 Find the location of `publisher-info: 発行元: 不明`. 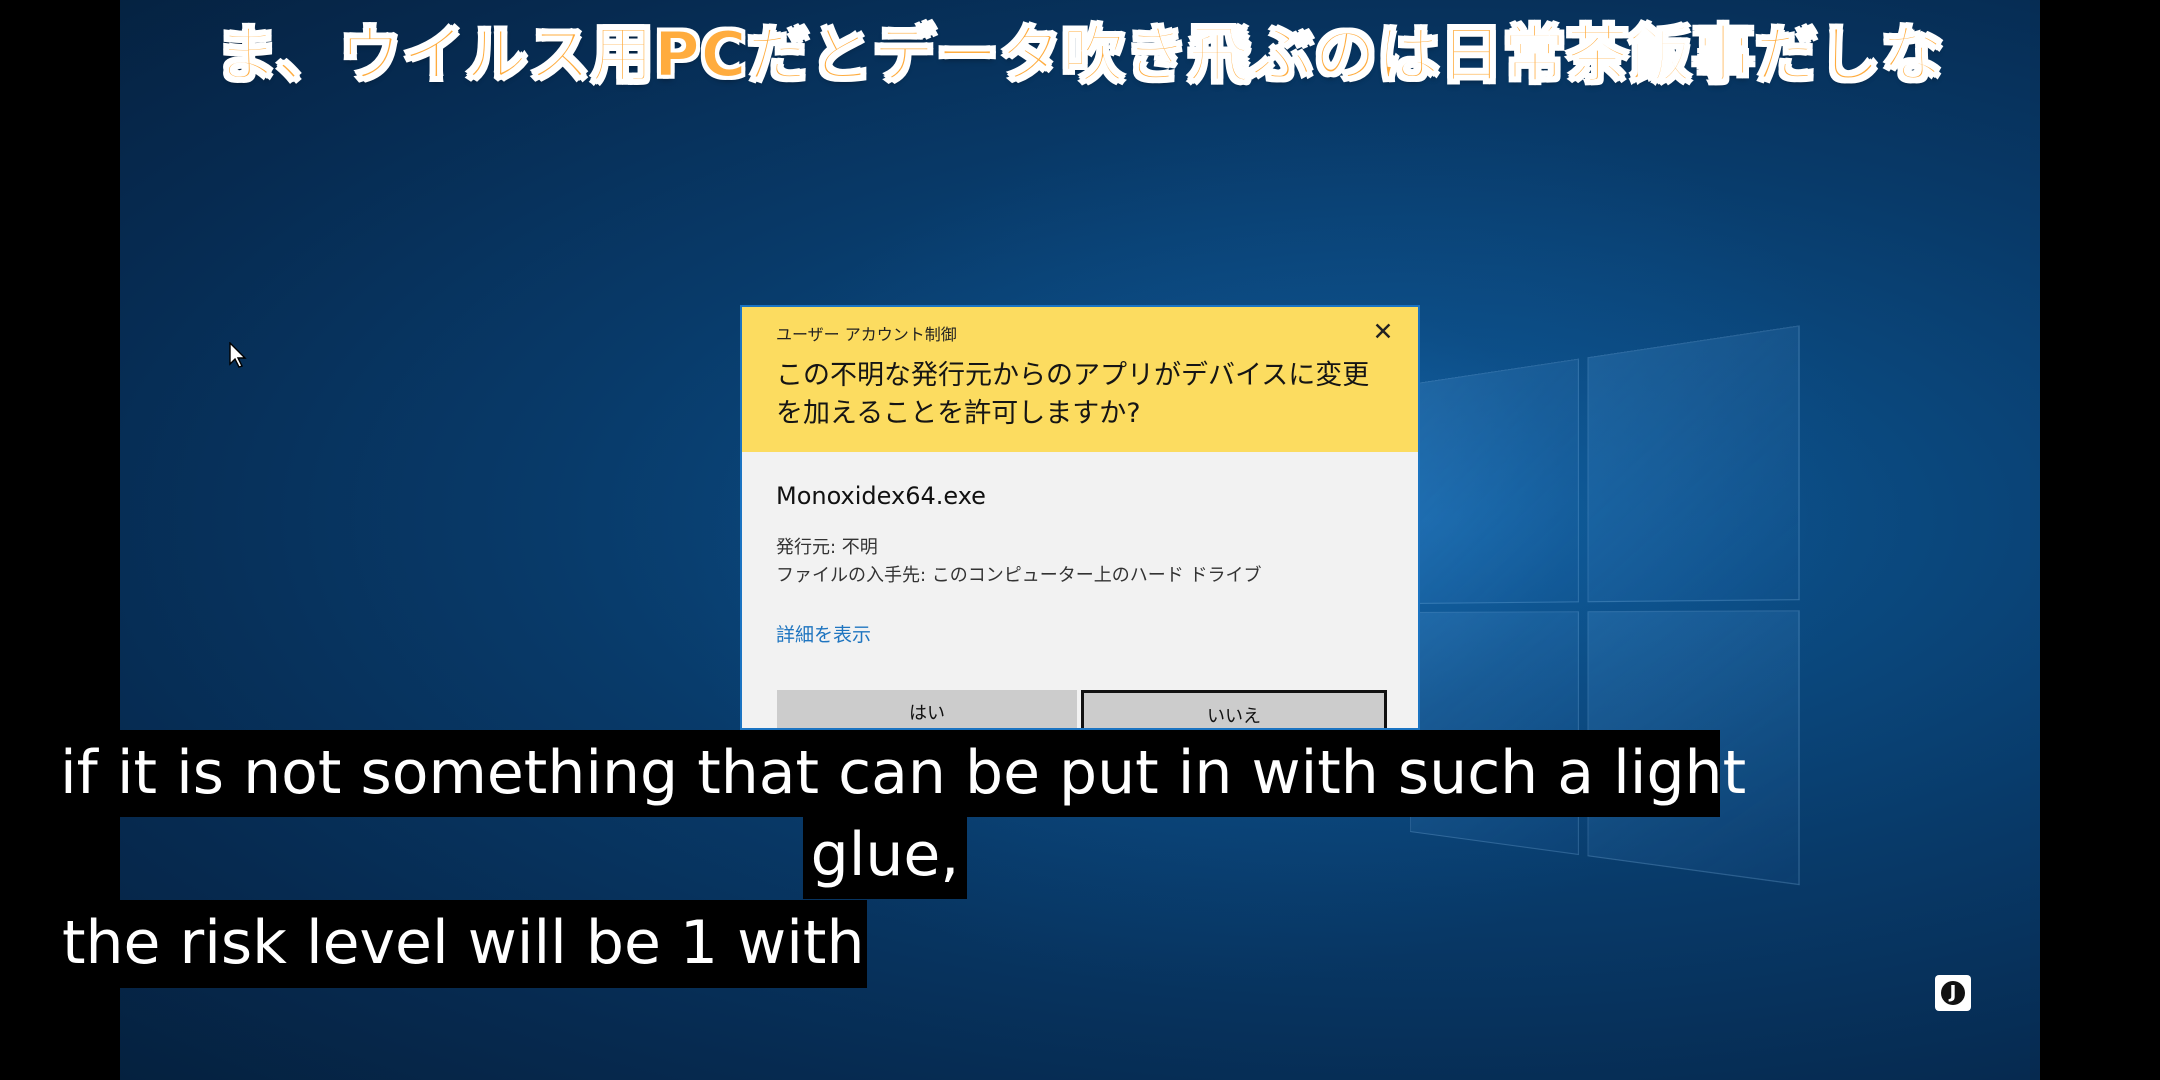

publisher-info: 発行元: 不明 is located at coordinates (827, 547).